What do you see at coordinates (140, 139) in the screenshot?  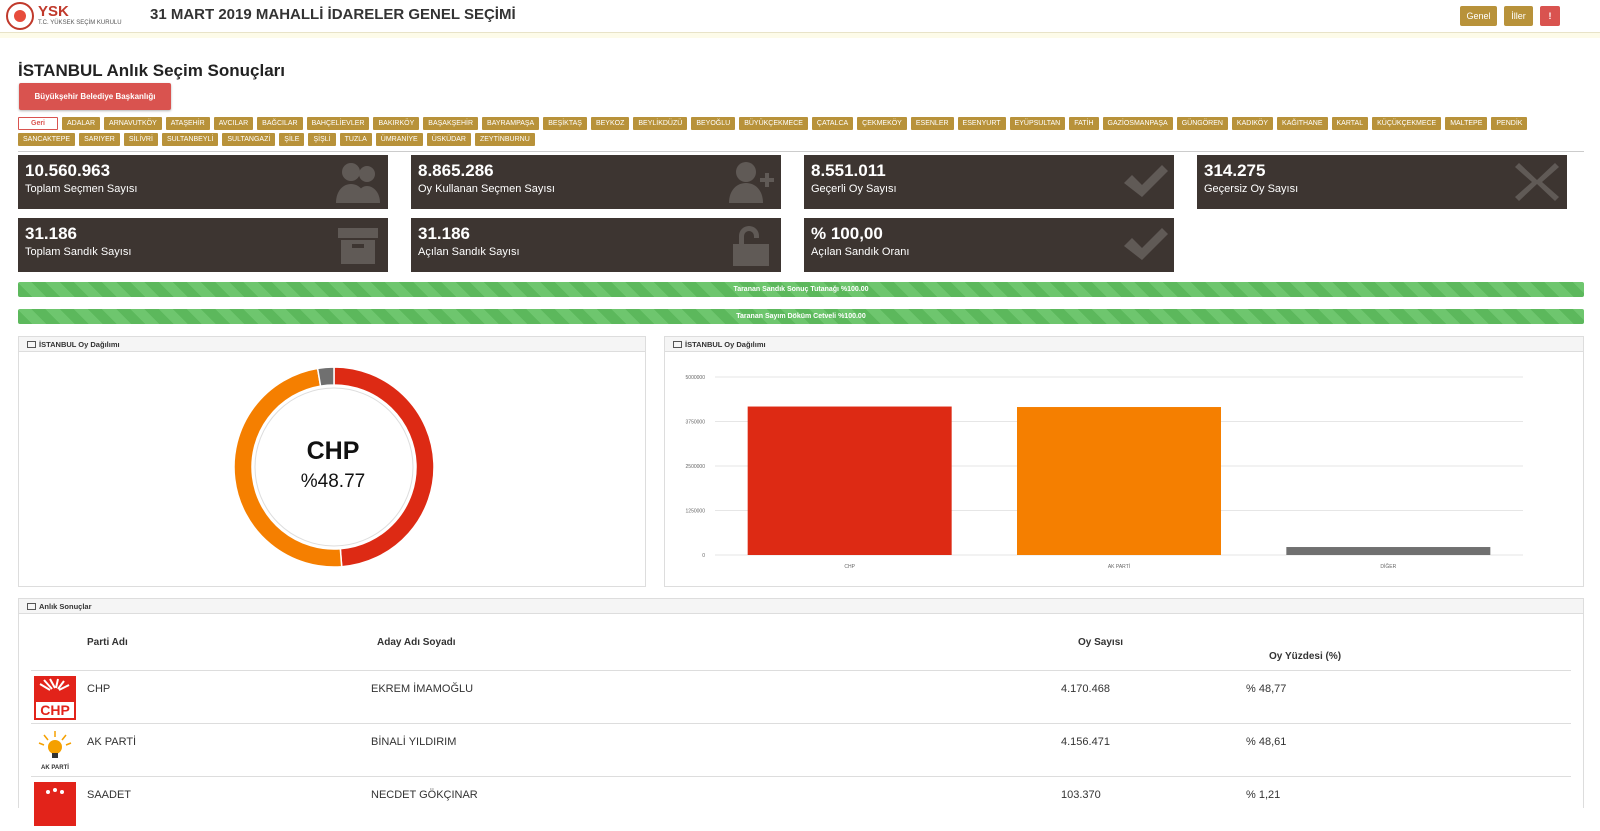 I see `district-button: SİLİVRİ` at bounding box center [140, 139].